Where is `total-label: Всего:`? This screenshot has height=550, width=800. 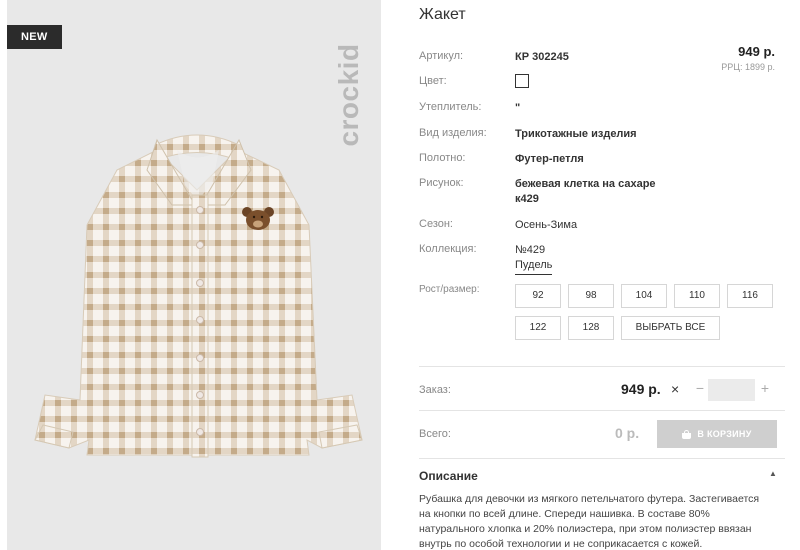 total-label: Всего: is located at coordinates (435, 434).